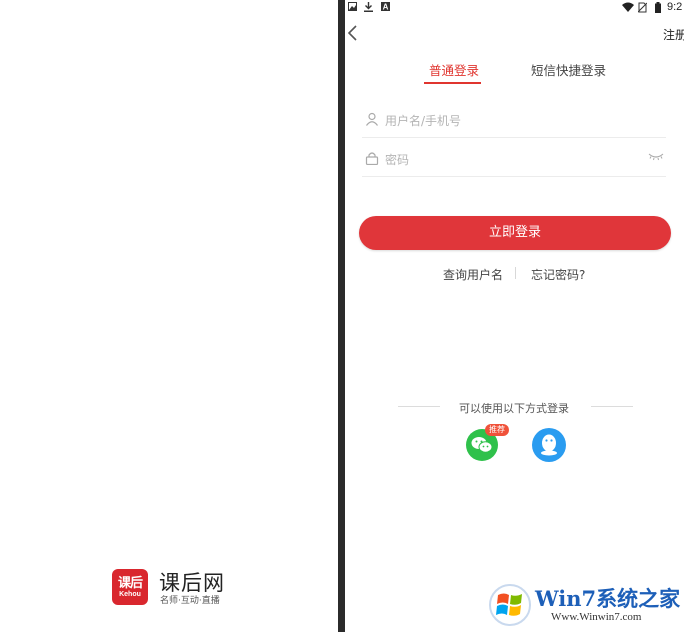 This screenshot has width=684, height=632. Describe the element at coordinates (372, 119) in the screenshot. I see `user-icon` at that location.